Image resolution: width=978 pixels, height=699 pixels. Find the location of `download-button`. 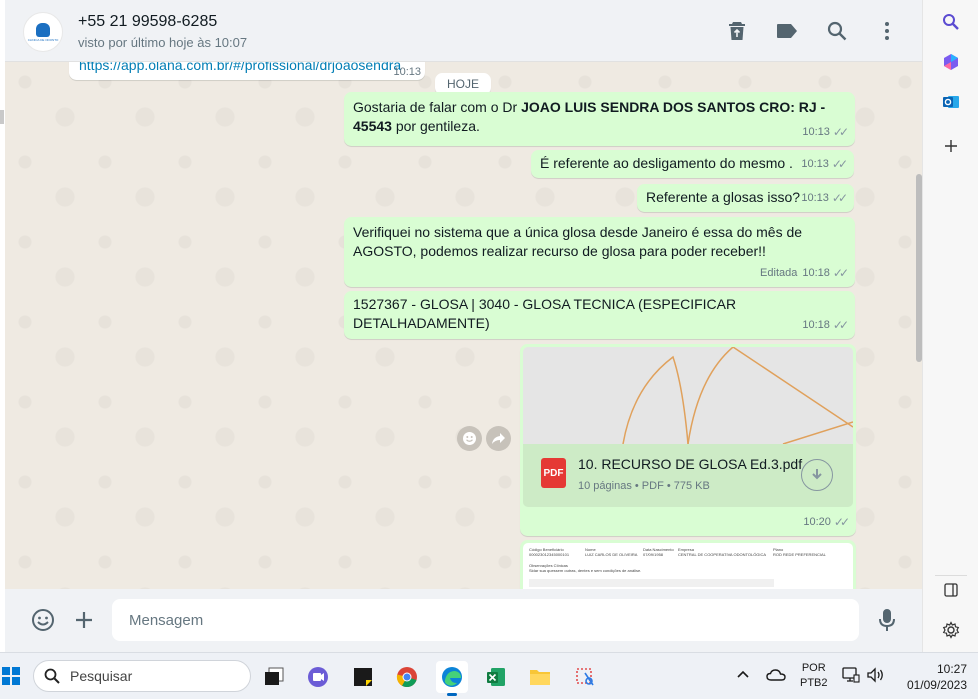

download-button is located at coordinates (817, 475).